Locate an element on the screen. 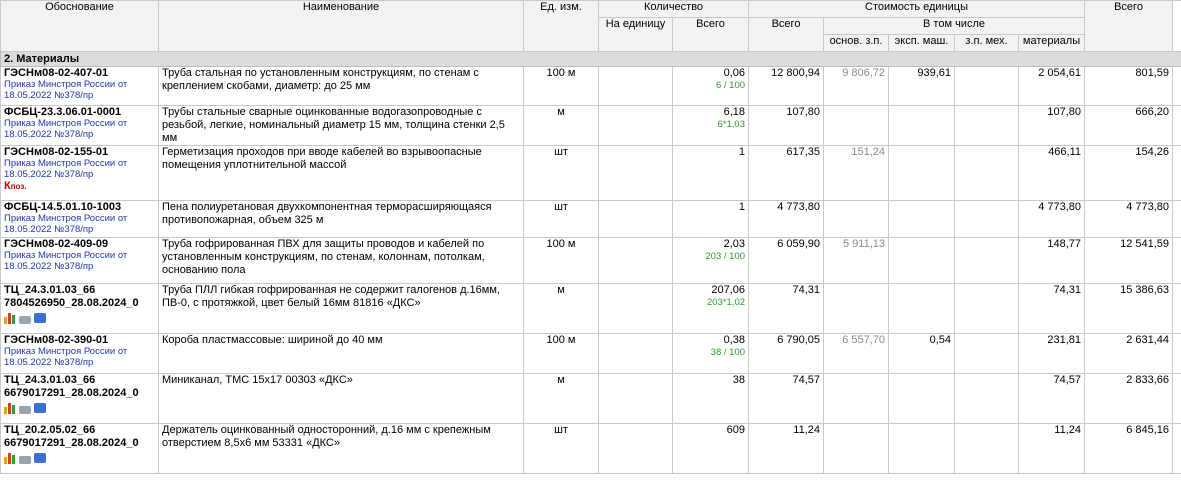  cell-base-wage: 151,24 is located at coordinates (856, 173).